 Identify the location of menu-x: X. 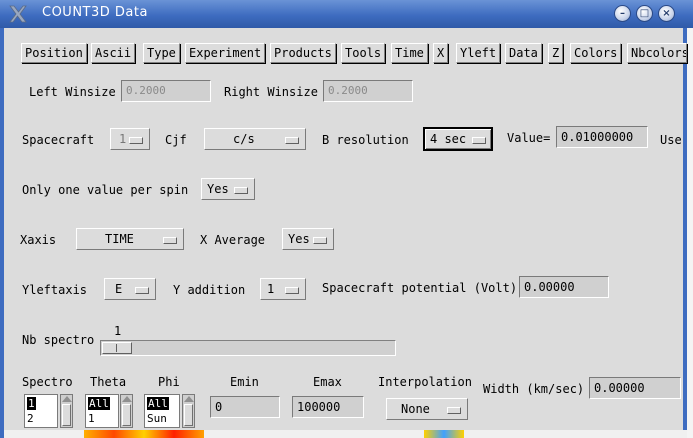
(441, 53).